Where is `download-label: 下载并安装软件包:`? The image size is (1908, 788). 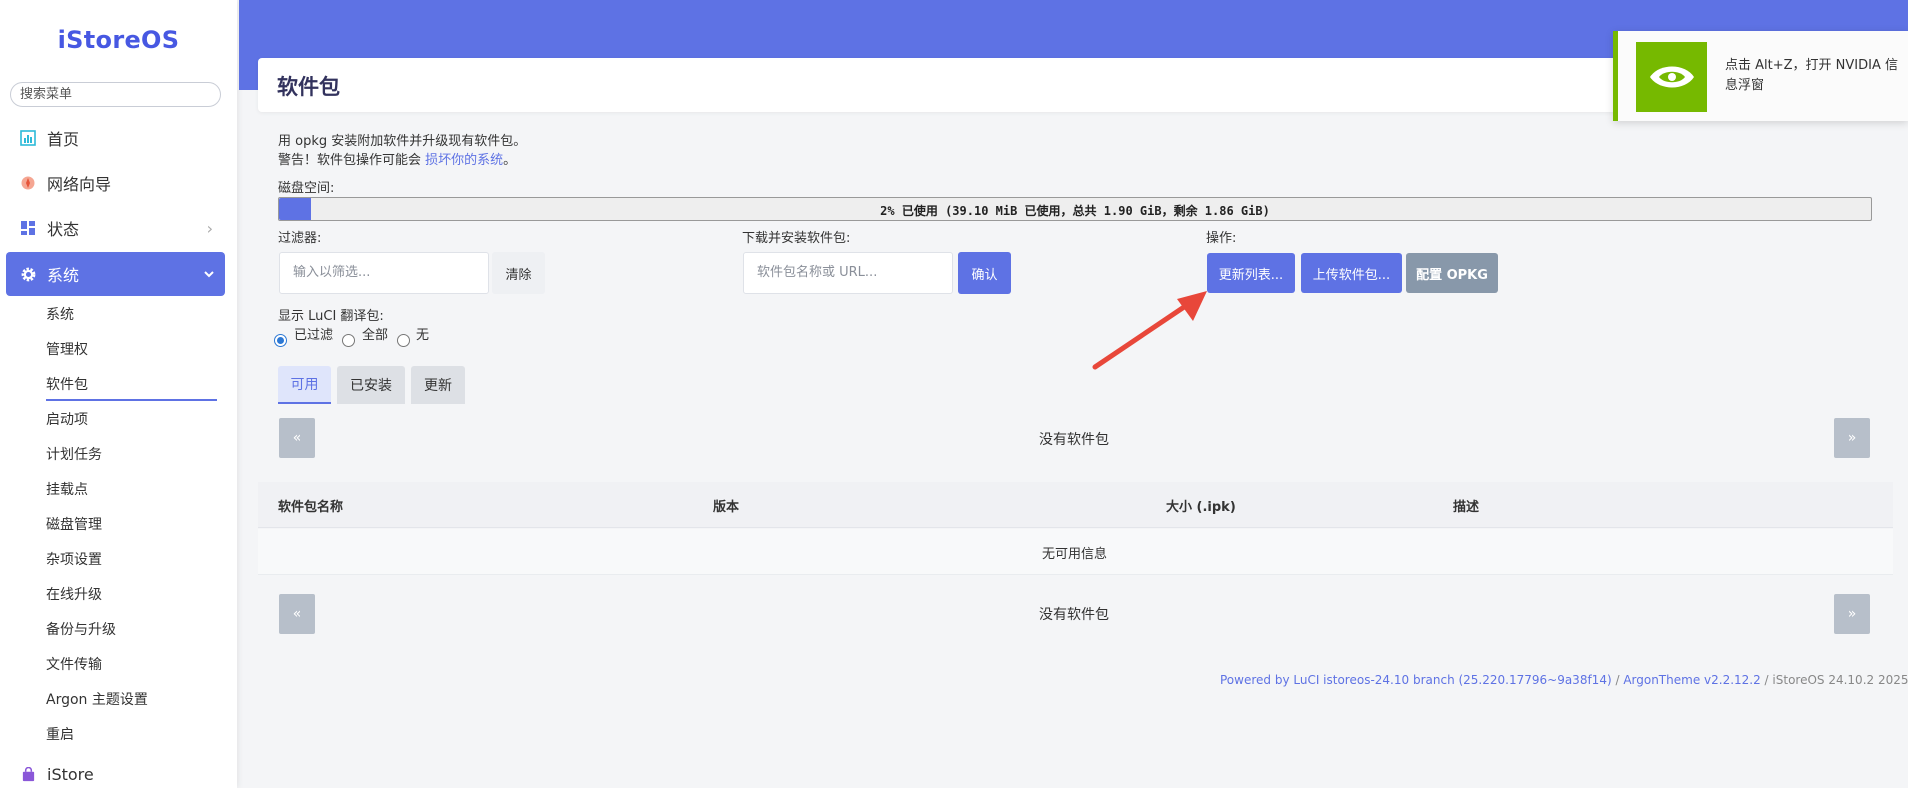 download-label: 下载并安装软件包: is located at coordinates (796, 238).